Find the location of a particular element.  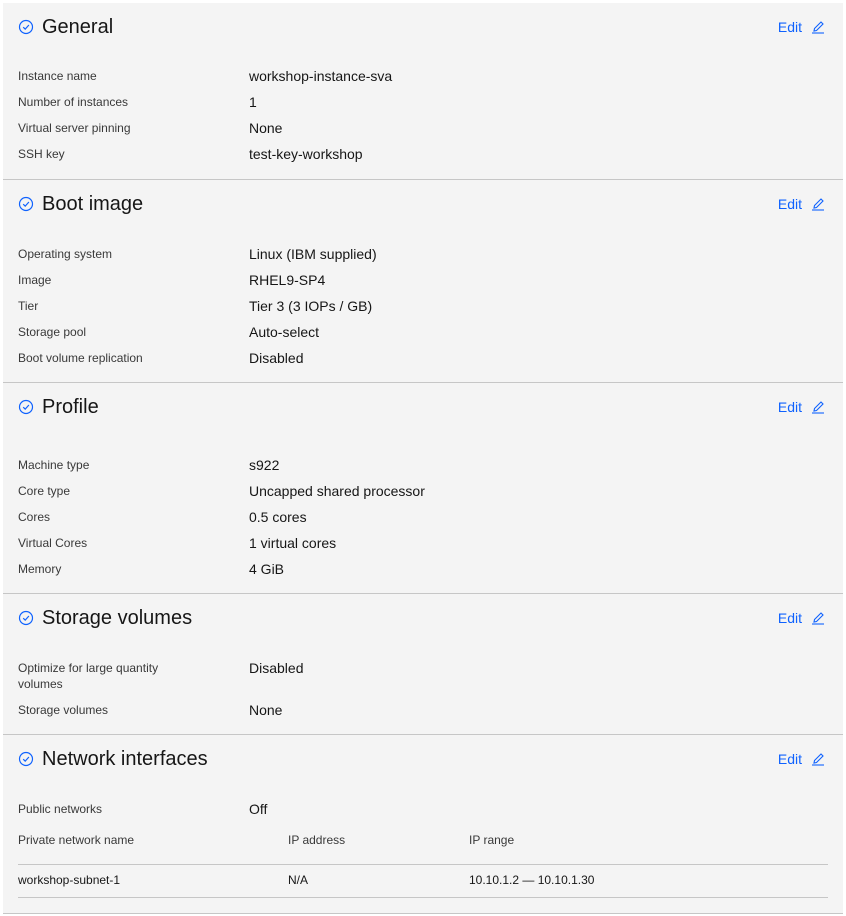

edit-network-interfaces-button: Edit is located at coordinates (802, 759).